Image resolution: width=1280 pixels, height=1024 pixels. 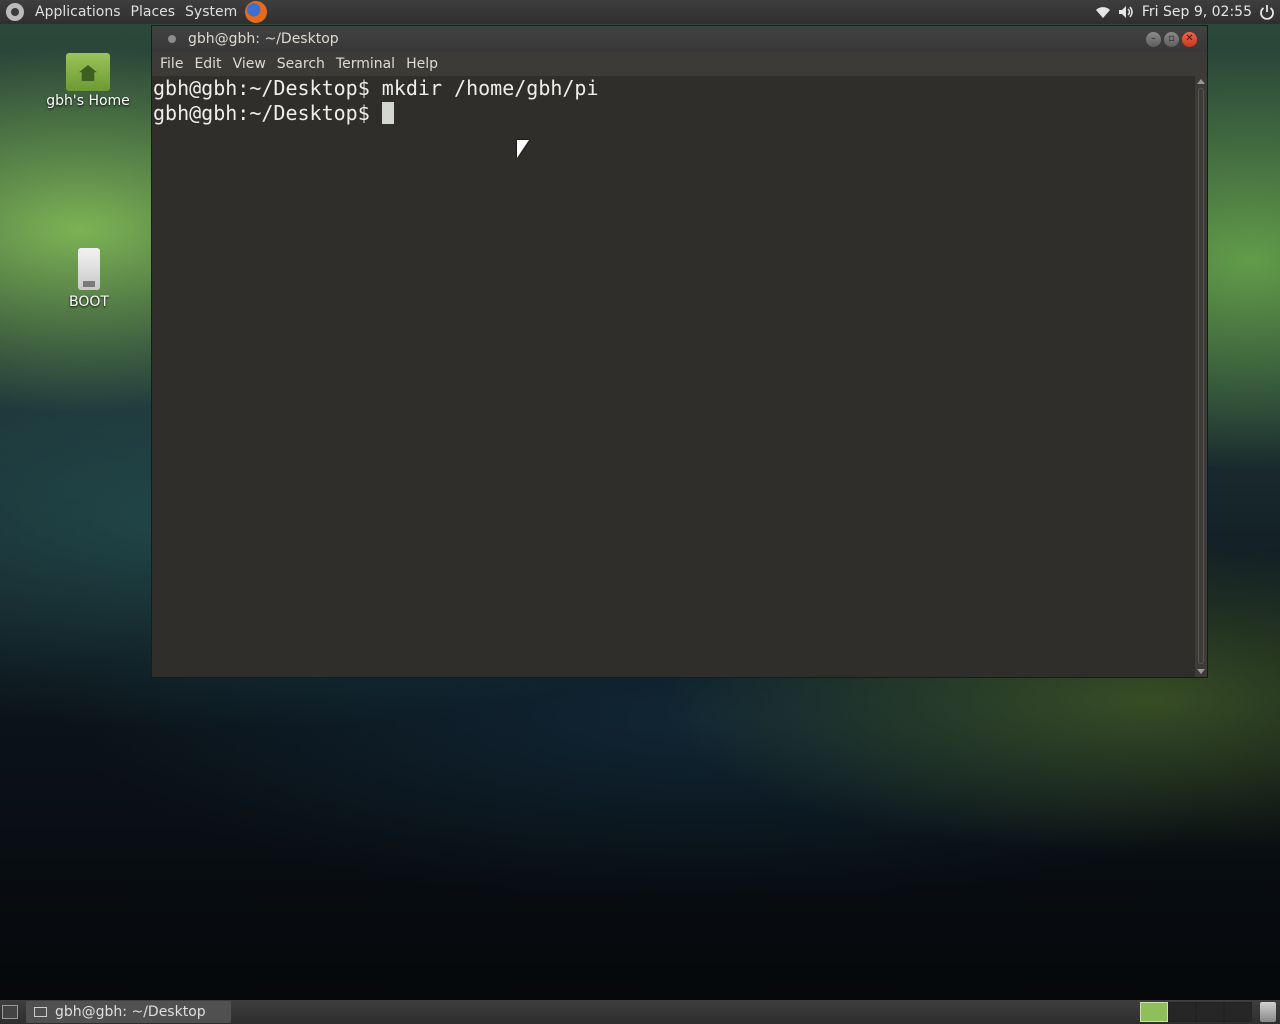 What do you see at coordinates (172, 39) in the screenshot?
I see `window-menu-icon` at bounding box center [172, 39].